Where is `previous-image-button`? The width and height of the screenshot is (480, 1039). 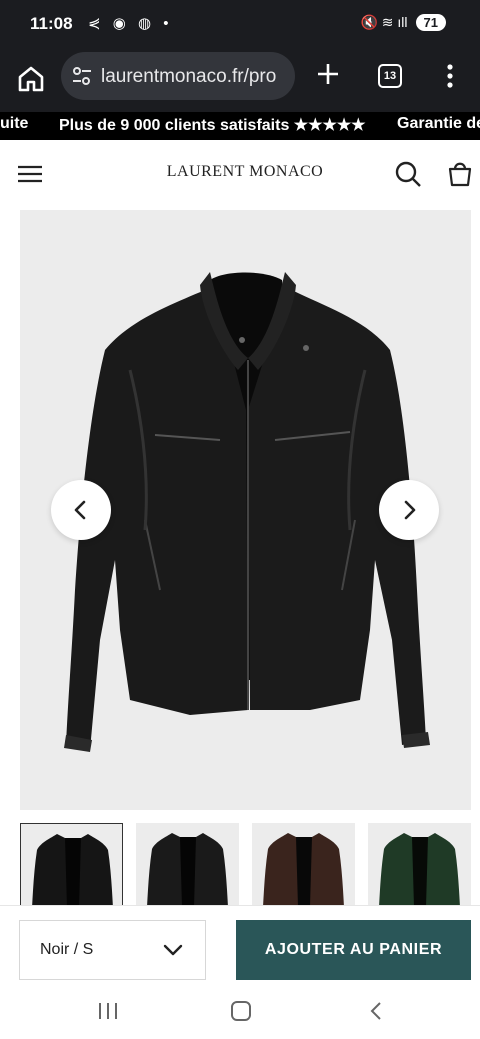 previous-image-button is located at coordinates (81, 510).